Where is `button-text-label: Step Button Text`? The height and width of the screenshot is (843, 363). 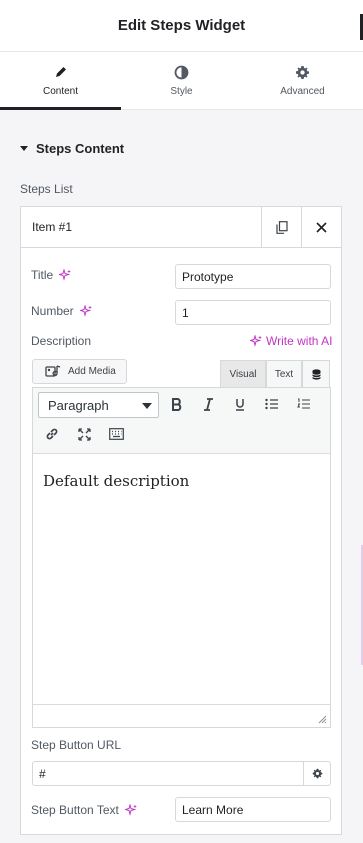 button-text-label: Step Button Text is located at coordinates (75, 810).